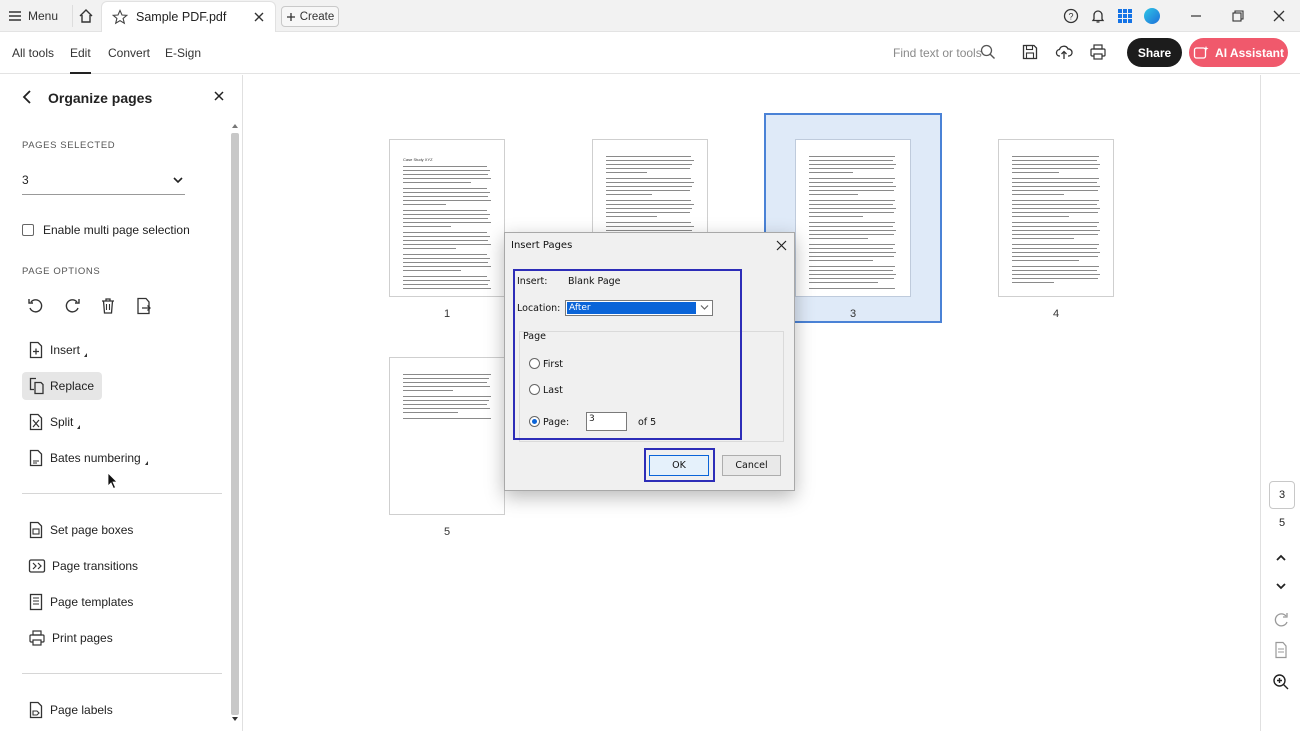  What do you see at coordinates (542, 245) in the screenshot?
I see `dialog-title: Insert Pages` at bounding box center [542, 245].